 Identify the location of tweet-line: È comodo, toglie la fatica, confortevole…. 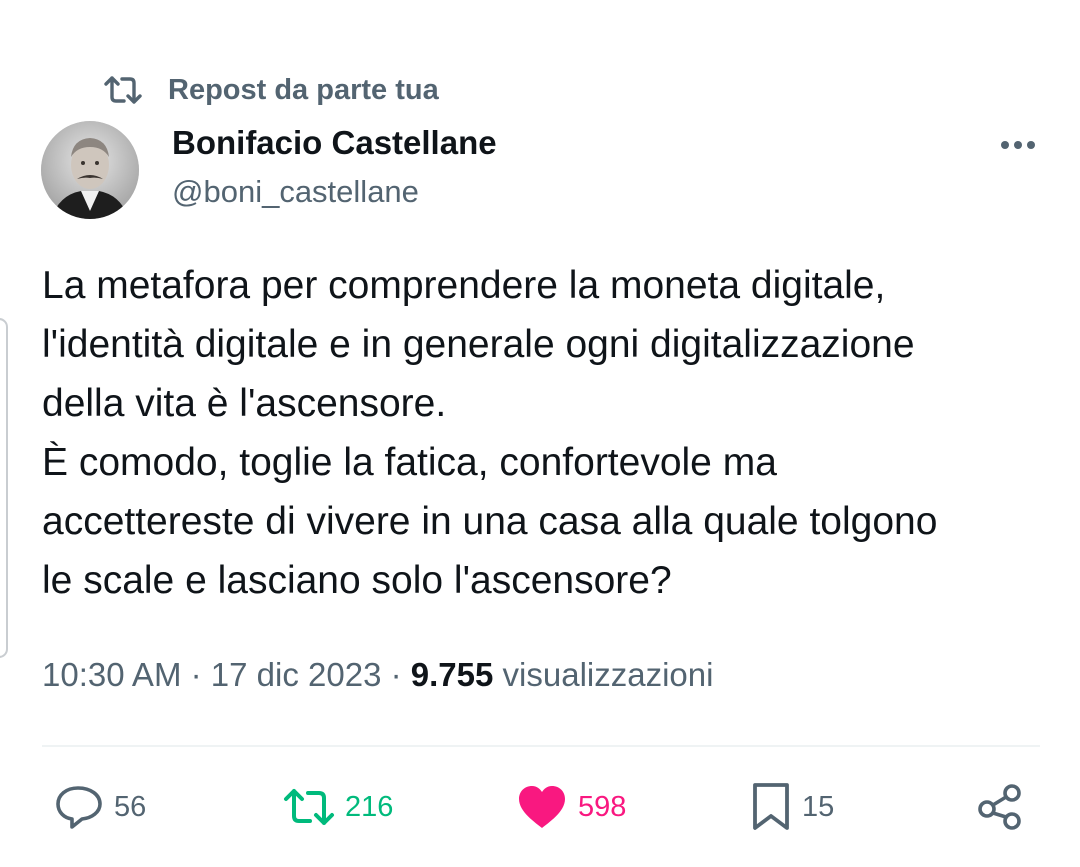
(409, 462).